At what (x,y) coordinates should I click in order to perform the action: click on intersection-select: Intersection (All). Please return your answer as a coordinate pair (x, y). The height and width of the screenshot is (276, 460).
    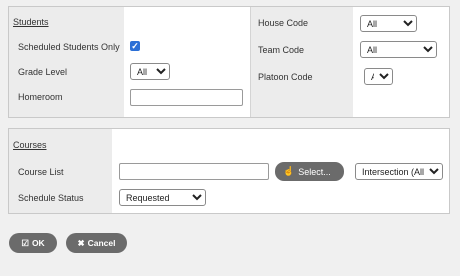
    Looking at the image, I should click on (399, 171).